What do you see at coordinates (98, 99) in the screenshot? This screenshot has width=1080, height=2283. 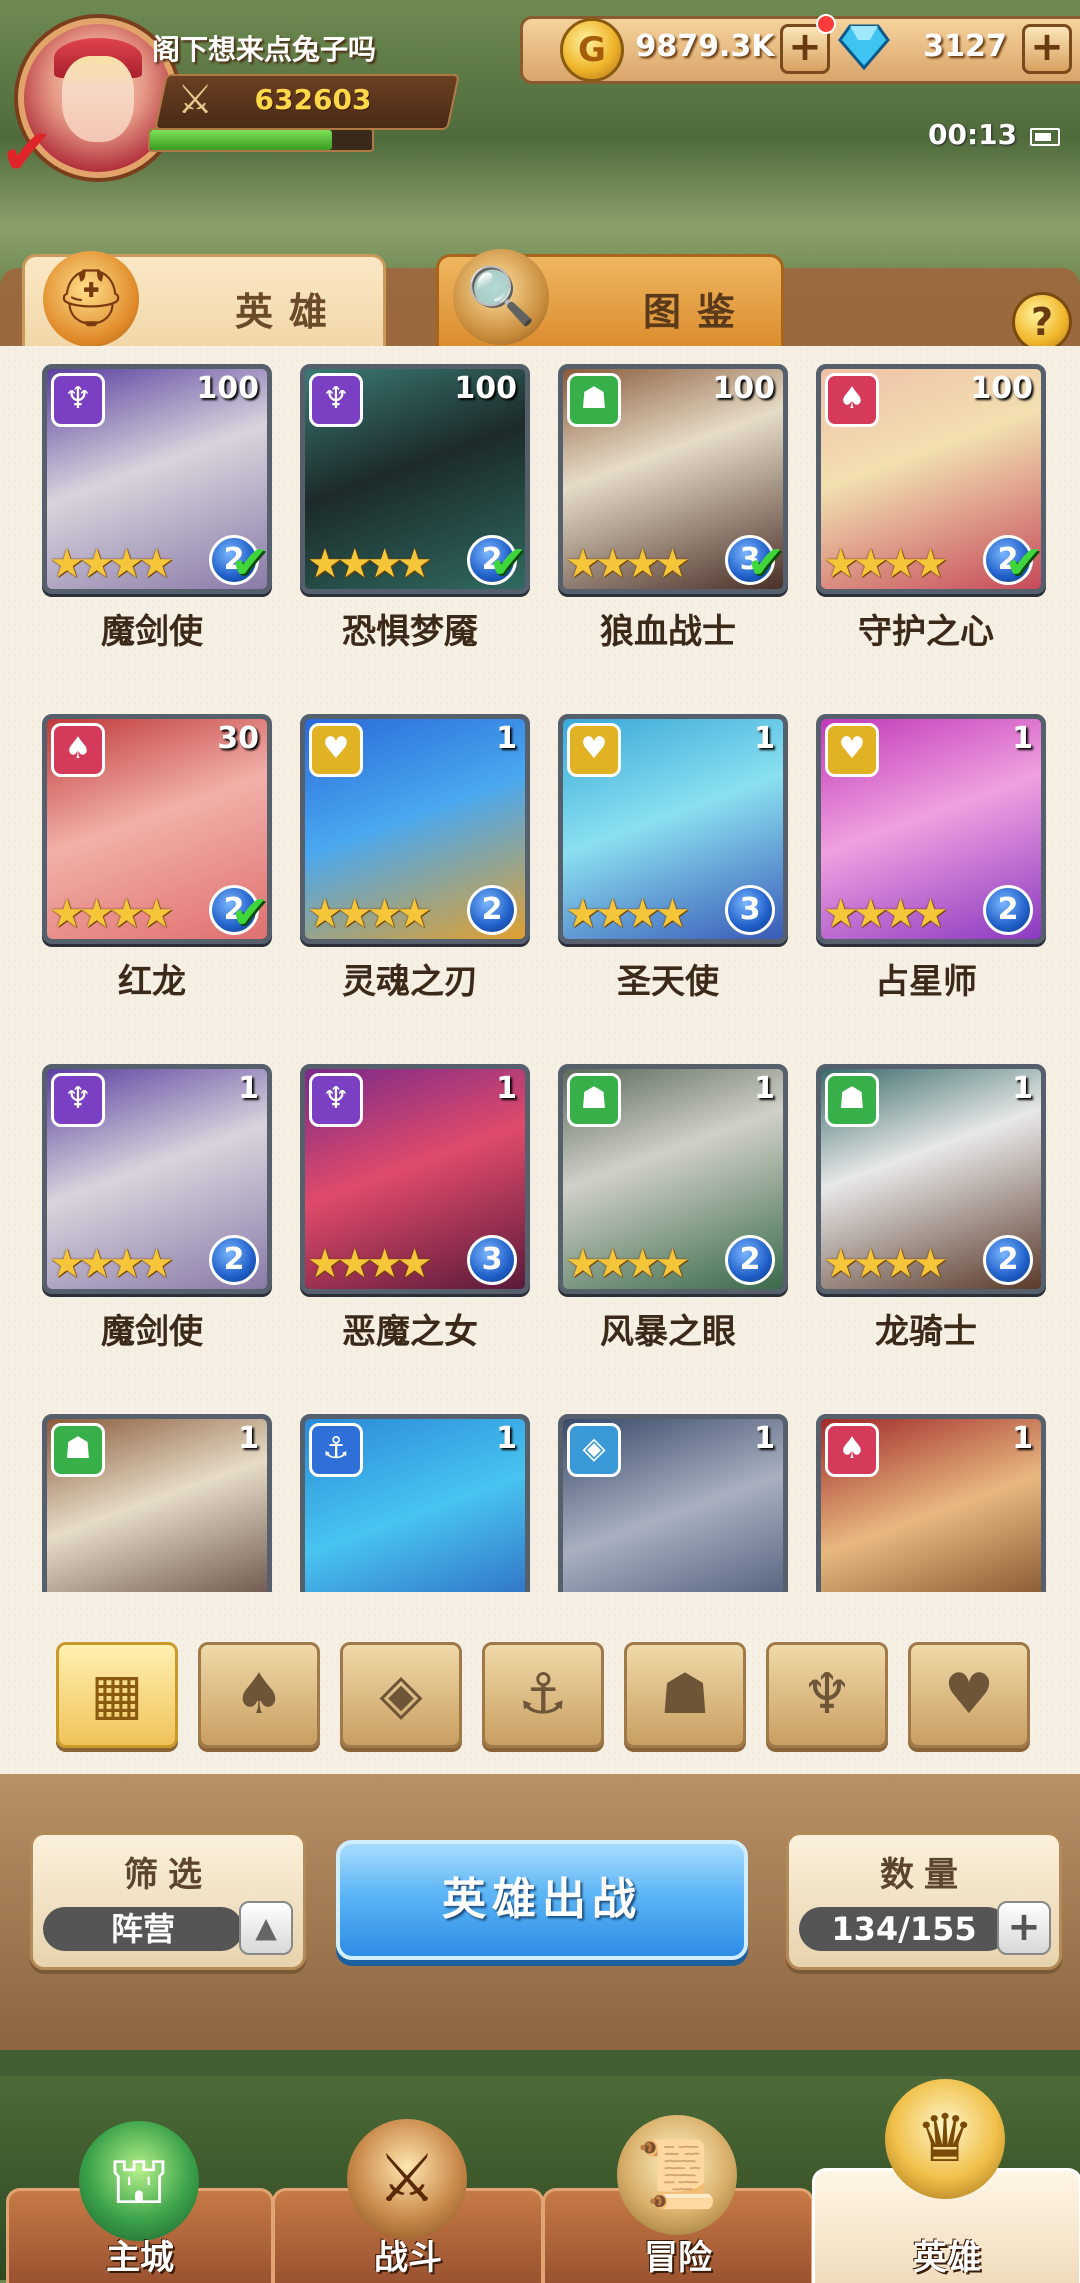 I see `avatar-face` at bounding box center [98, 99].